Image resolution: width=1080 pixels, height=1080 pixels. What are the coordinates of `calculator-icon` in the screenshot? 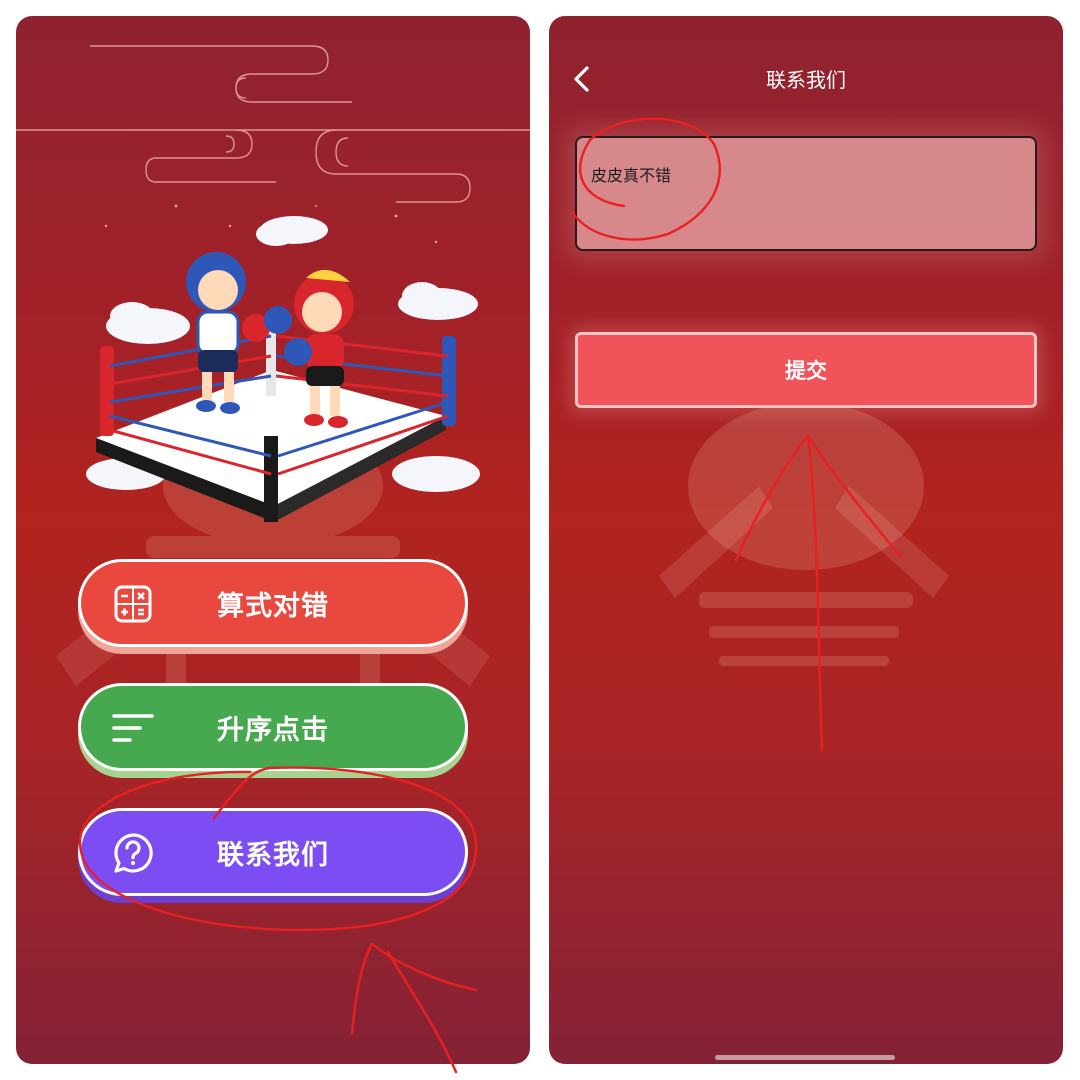 It's located at (133, 604).